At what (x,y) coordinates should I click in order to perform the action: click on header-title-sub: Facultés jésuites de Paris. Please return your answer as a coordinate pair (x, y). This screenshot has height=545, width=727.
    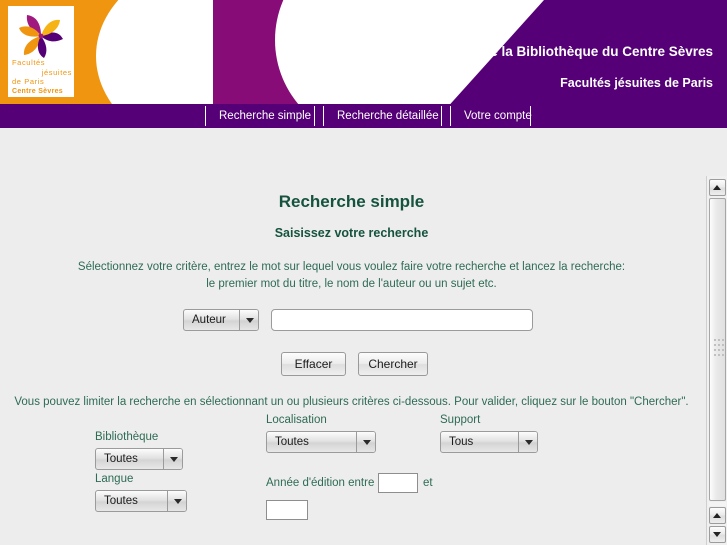
    Looking at the image, I should click on (636, 83).